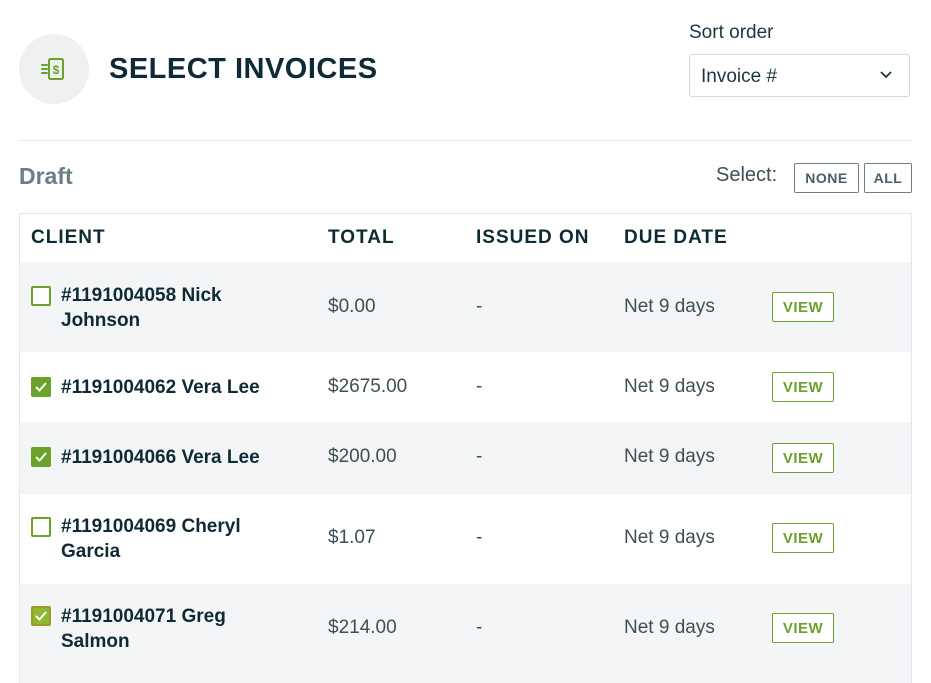 The width and height of the screenshot is (931, 683). I want to click on sort-order-label: Sort order, so click(731, 32).